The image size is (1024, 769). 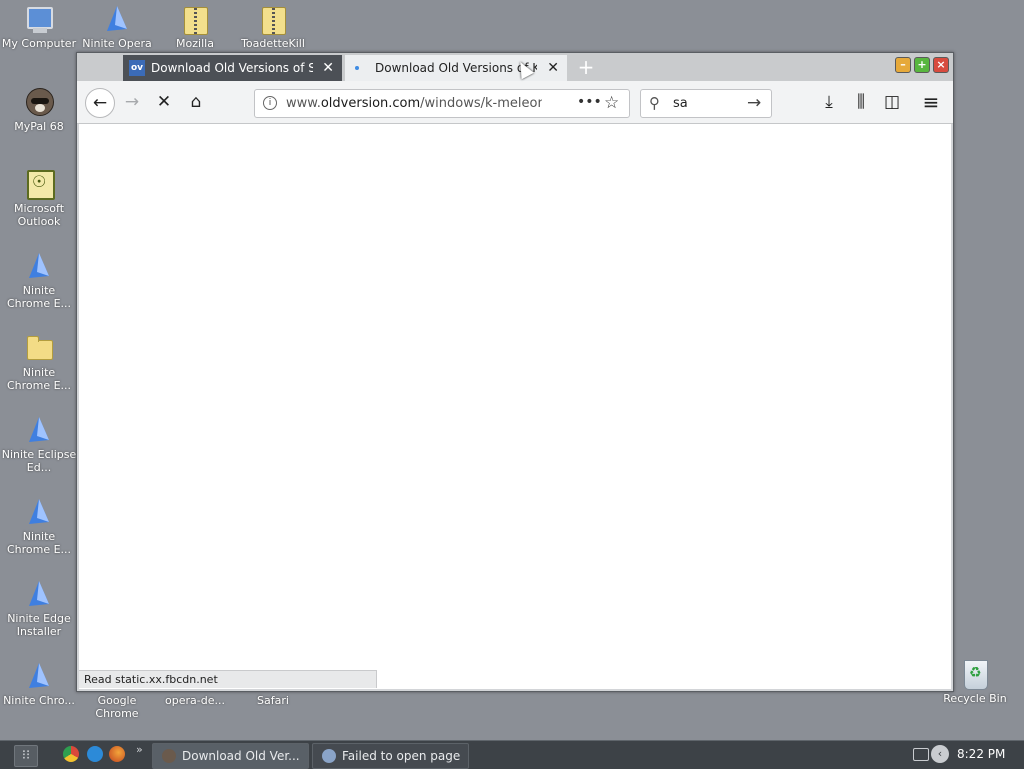 I want to click on desktop-icon-label: Google Chrome, so click(x=117, y=707).